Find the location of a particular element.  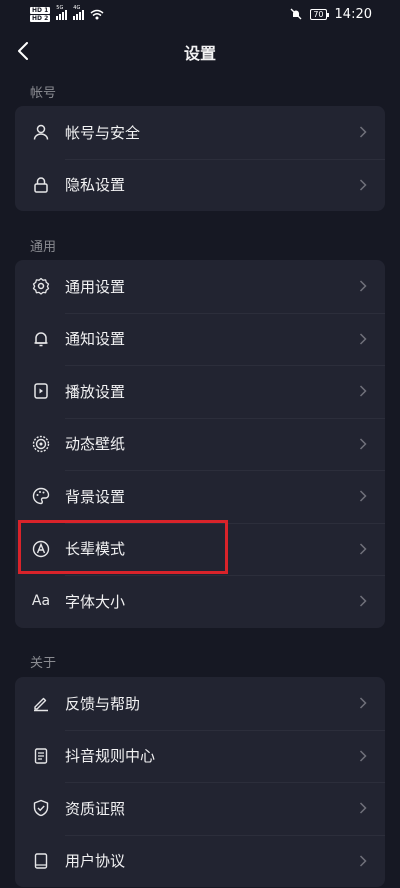

item-label: 帐号与安全 is located at coordinates (103, 132).